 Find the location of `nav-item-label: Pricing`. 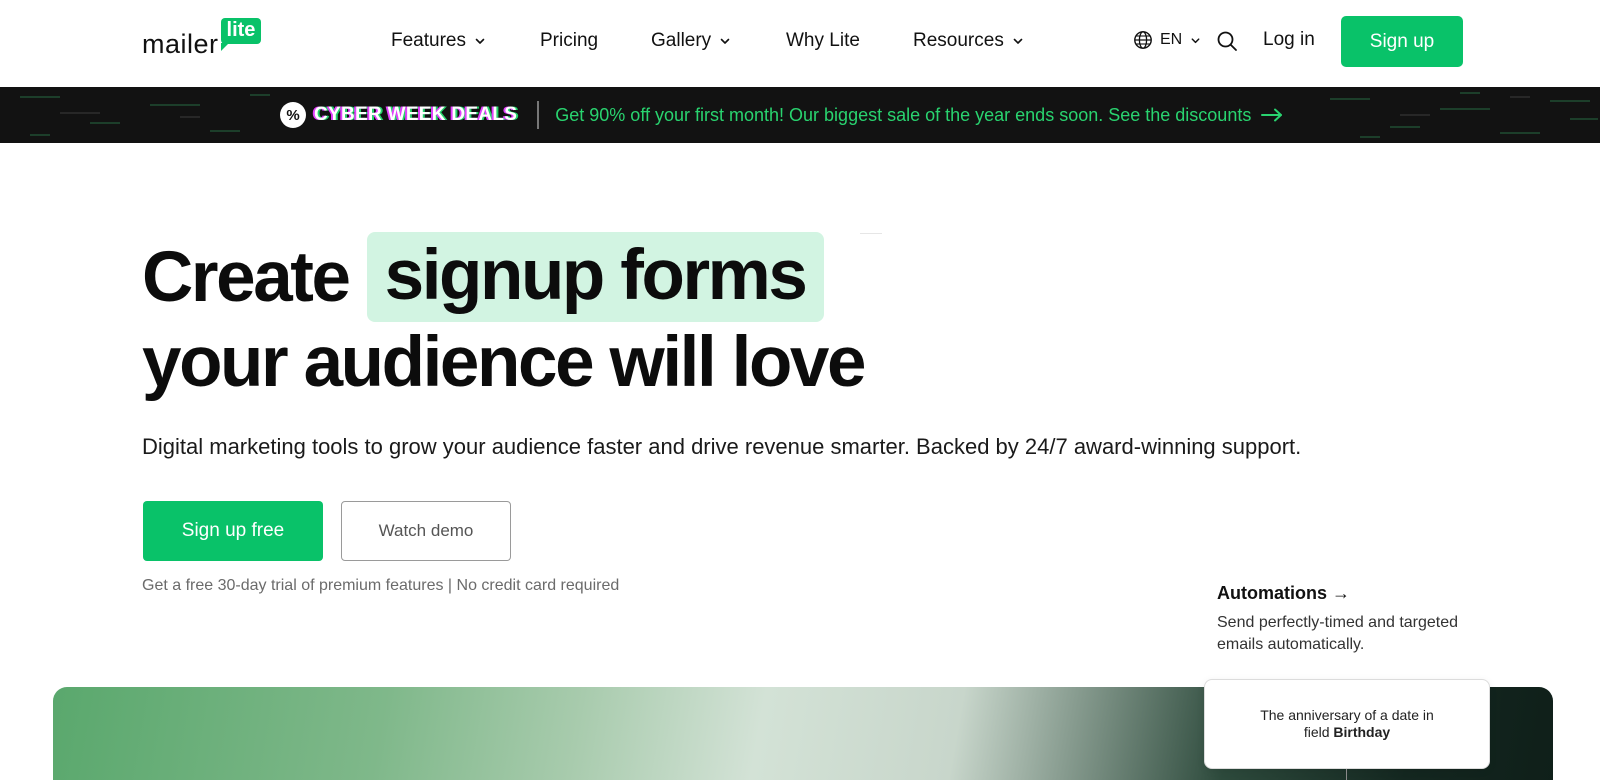

nav-item-label: Pricing is located at coordinates (569, 40).